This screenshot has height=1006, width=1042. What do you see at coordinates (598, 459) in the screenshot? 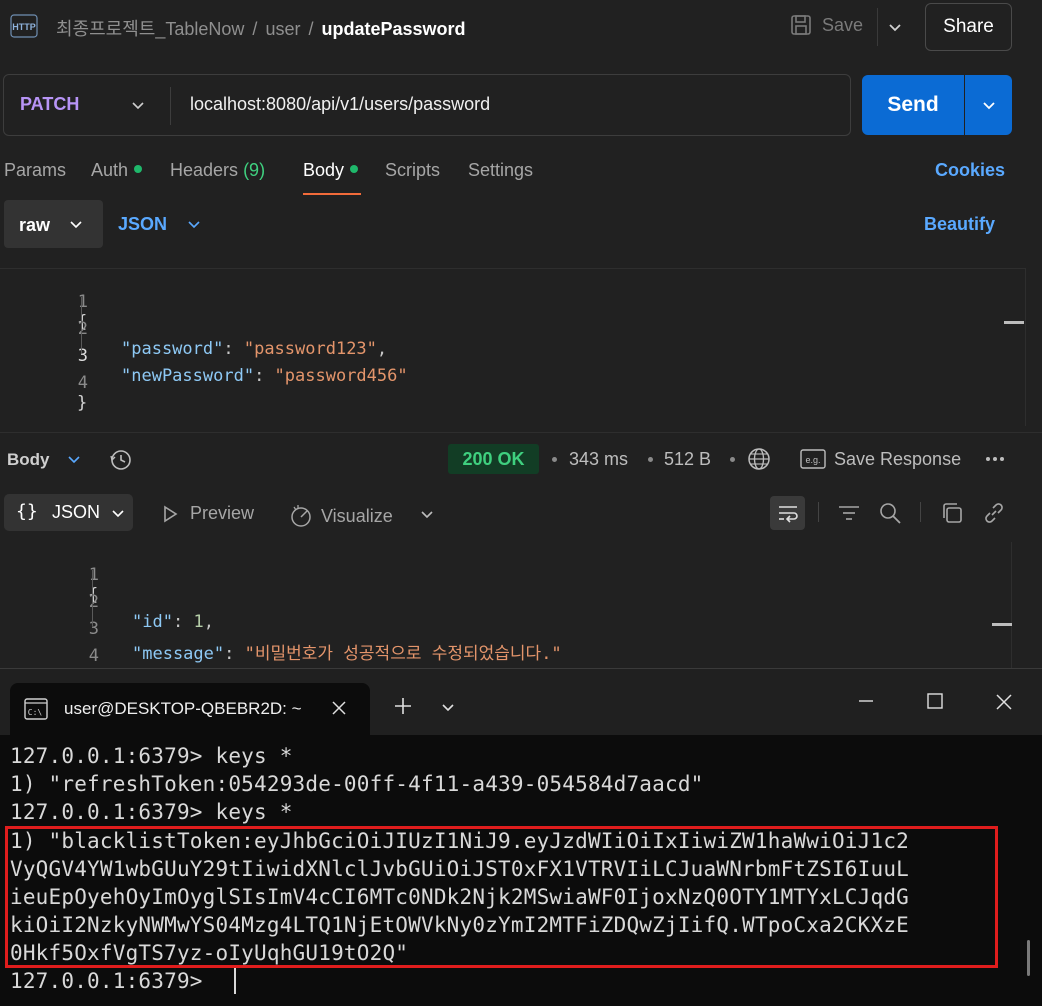
I see `response-time: 343 ms` at bounding box center [598, 459].